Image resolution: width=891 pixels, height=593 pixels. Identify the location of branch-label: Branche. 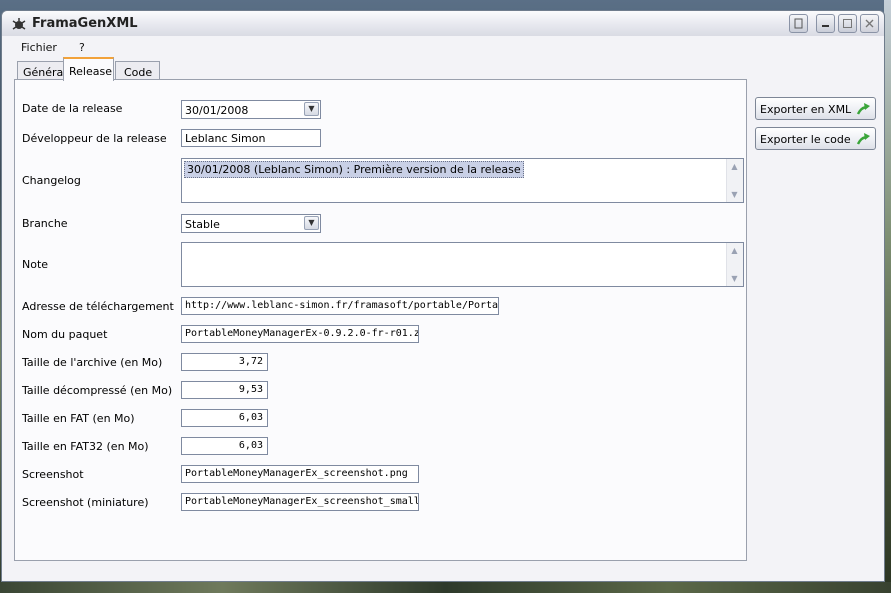
(45, 223).